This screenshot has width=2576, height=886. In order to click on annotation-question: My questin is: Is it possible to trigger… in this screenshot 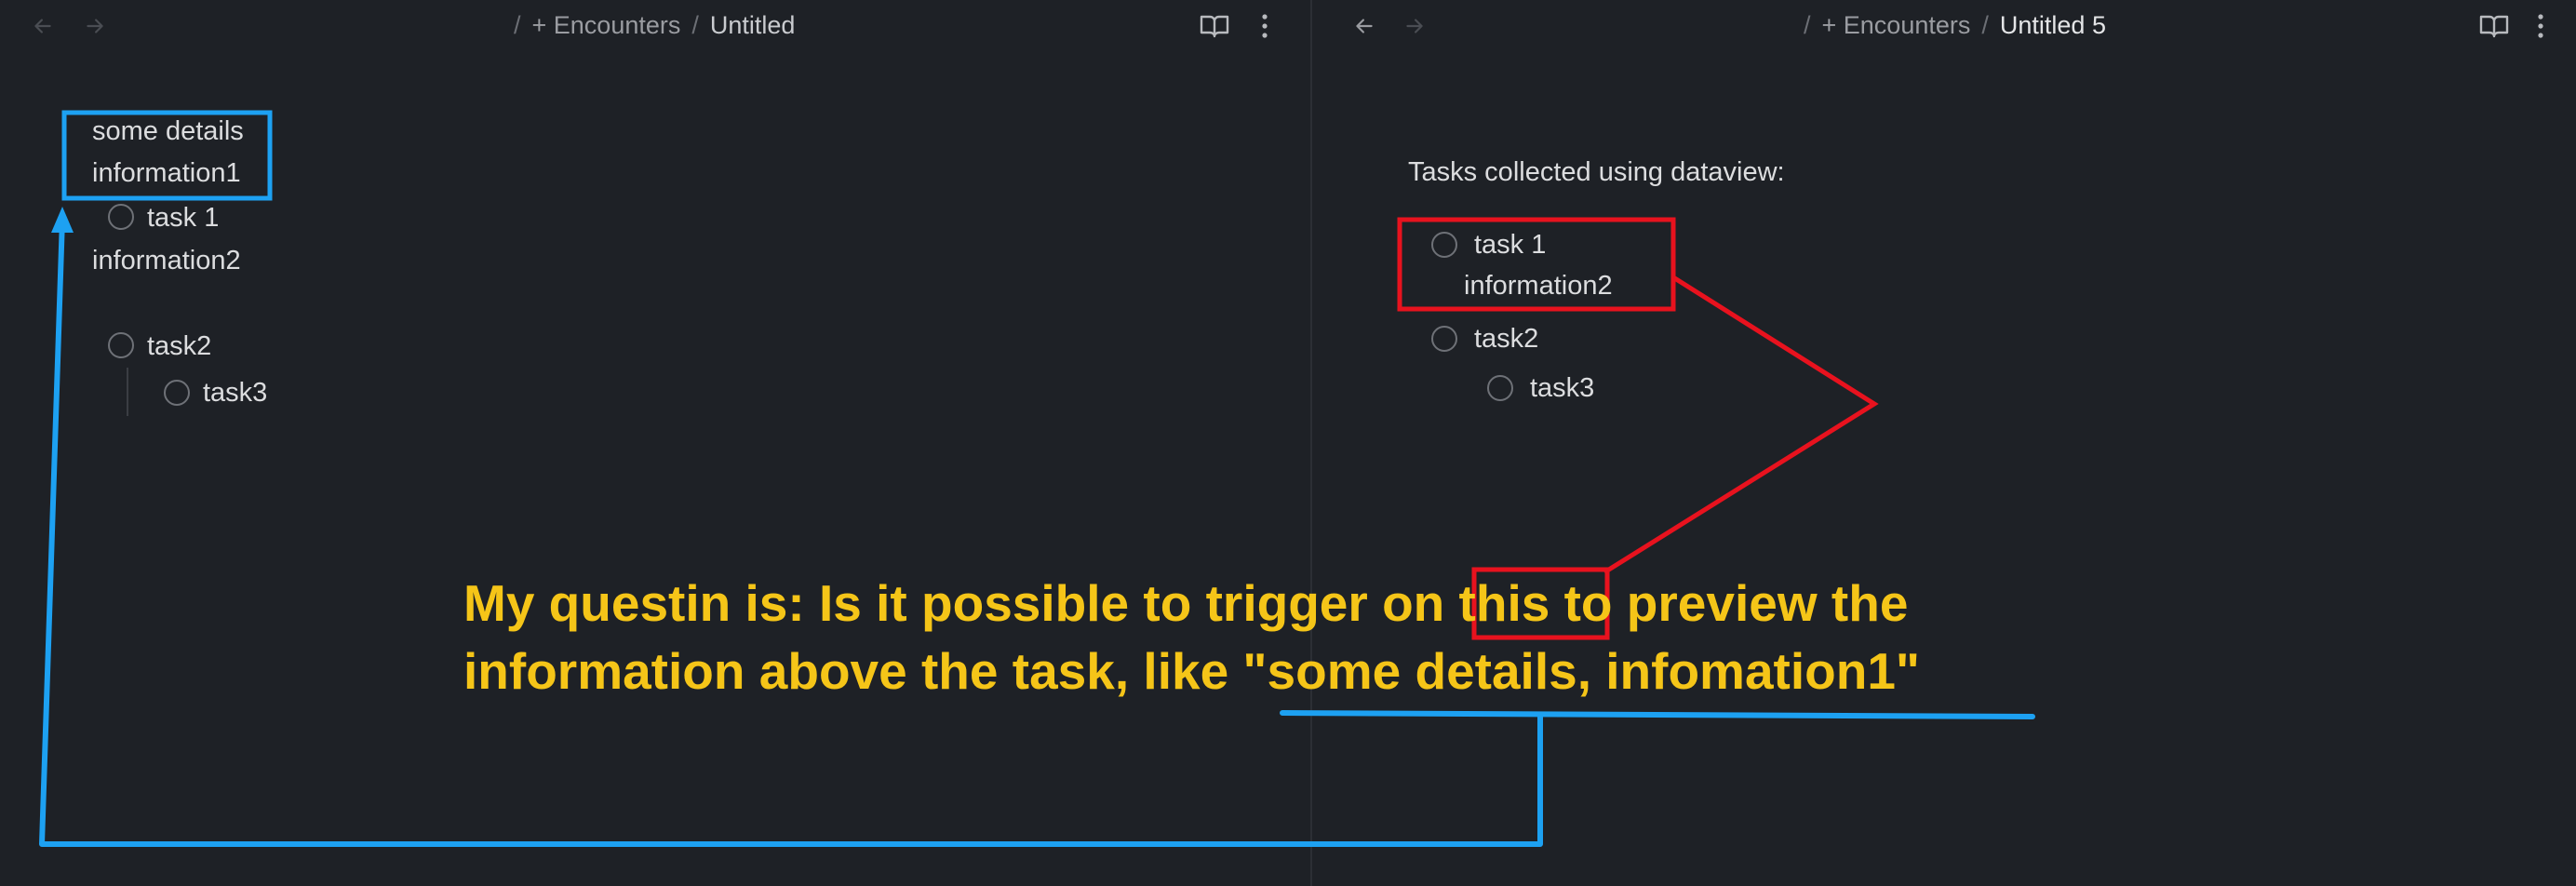, I will do `click(1191, 637)`.